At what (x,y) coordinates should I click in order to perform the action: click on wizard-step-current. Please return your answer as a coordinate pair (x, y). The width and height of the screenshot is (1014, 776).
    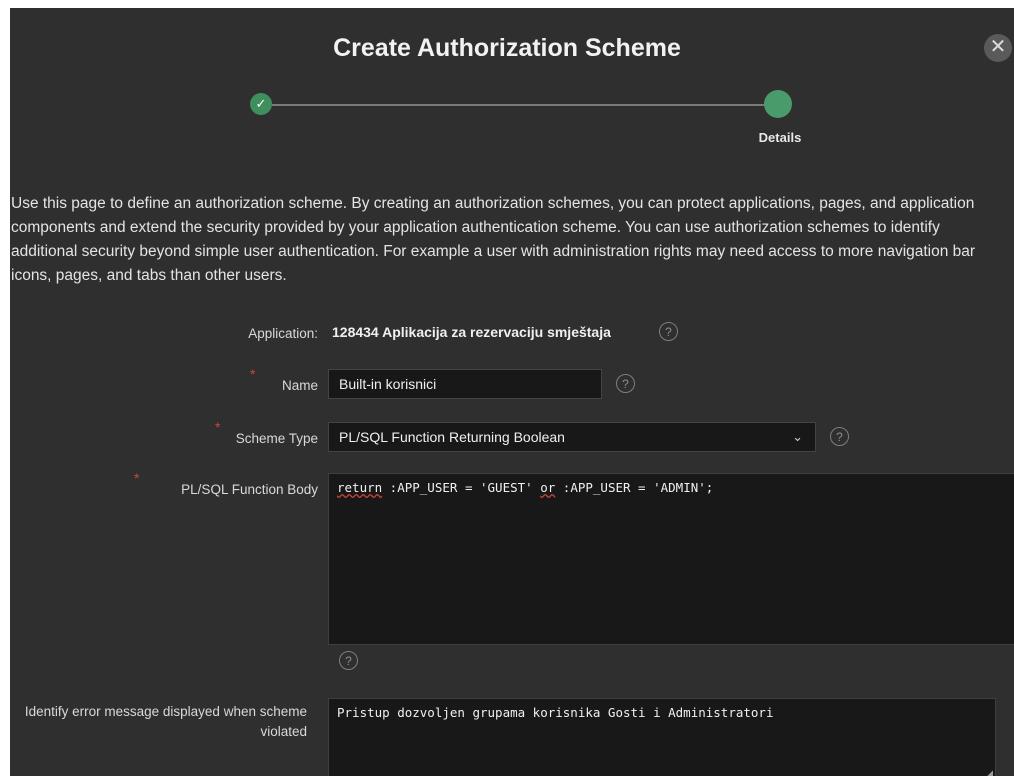
    Looking at the image, I should click on (778, 104).